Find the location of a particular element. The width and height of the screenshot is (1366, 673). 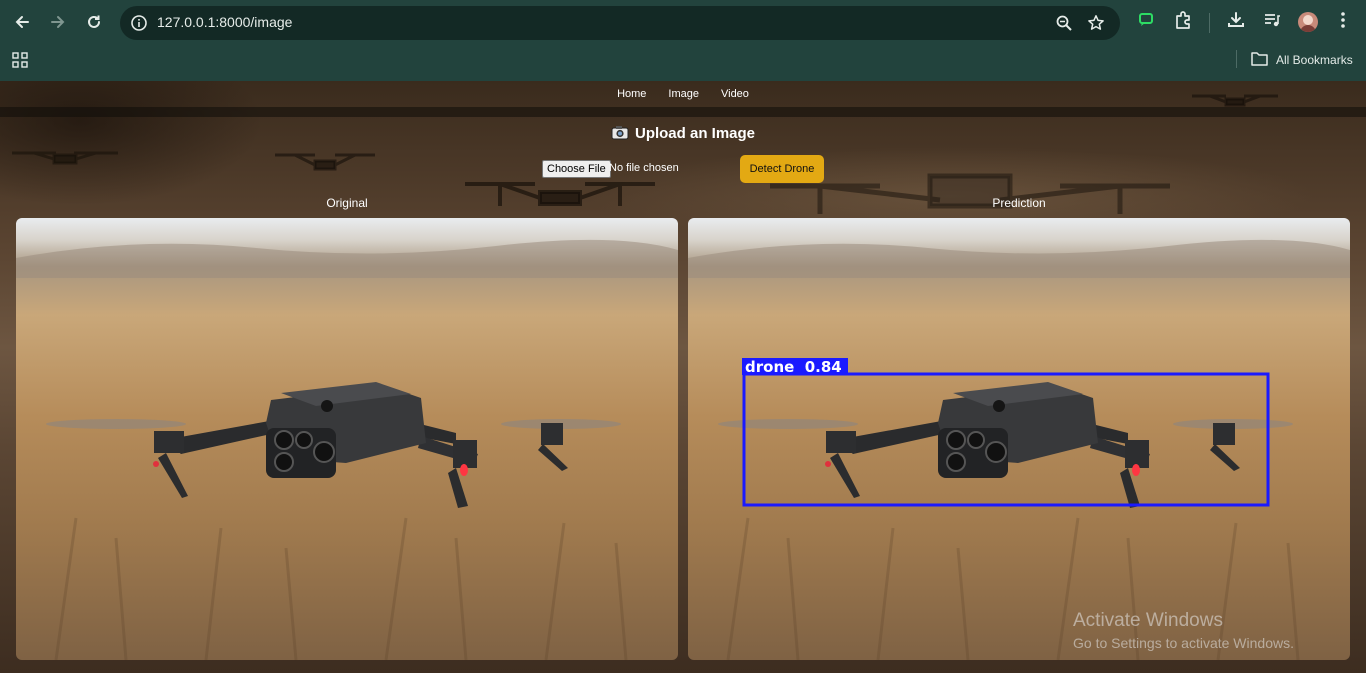

avatar is located at coordinates (1308, 22).